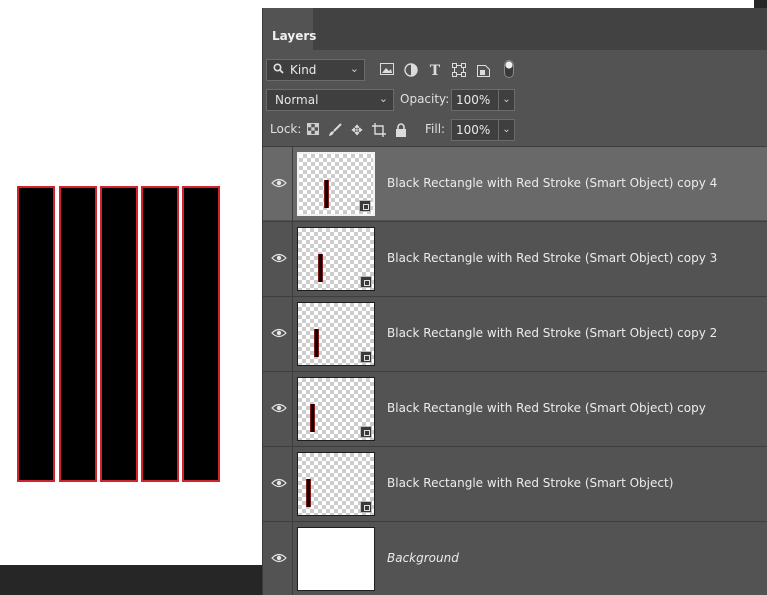  Describe the element at coordinates (357, 131) in the screenshot. I see `lock-position-icon: ✥` at that location.